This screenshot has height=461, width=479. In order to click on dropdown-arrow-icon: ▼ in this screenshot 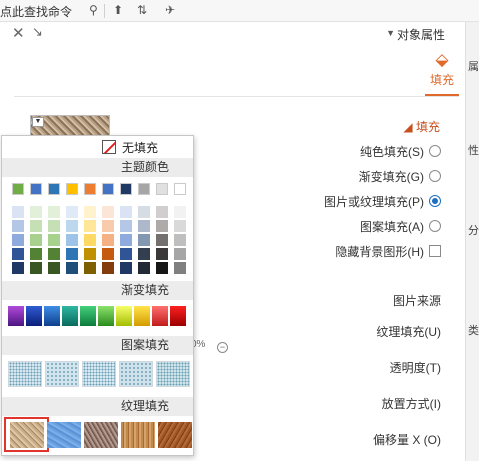, I will do `click(38, 122)`.